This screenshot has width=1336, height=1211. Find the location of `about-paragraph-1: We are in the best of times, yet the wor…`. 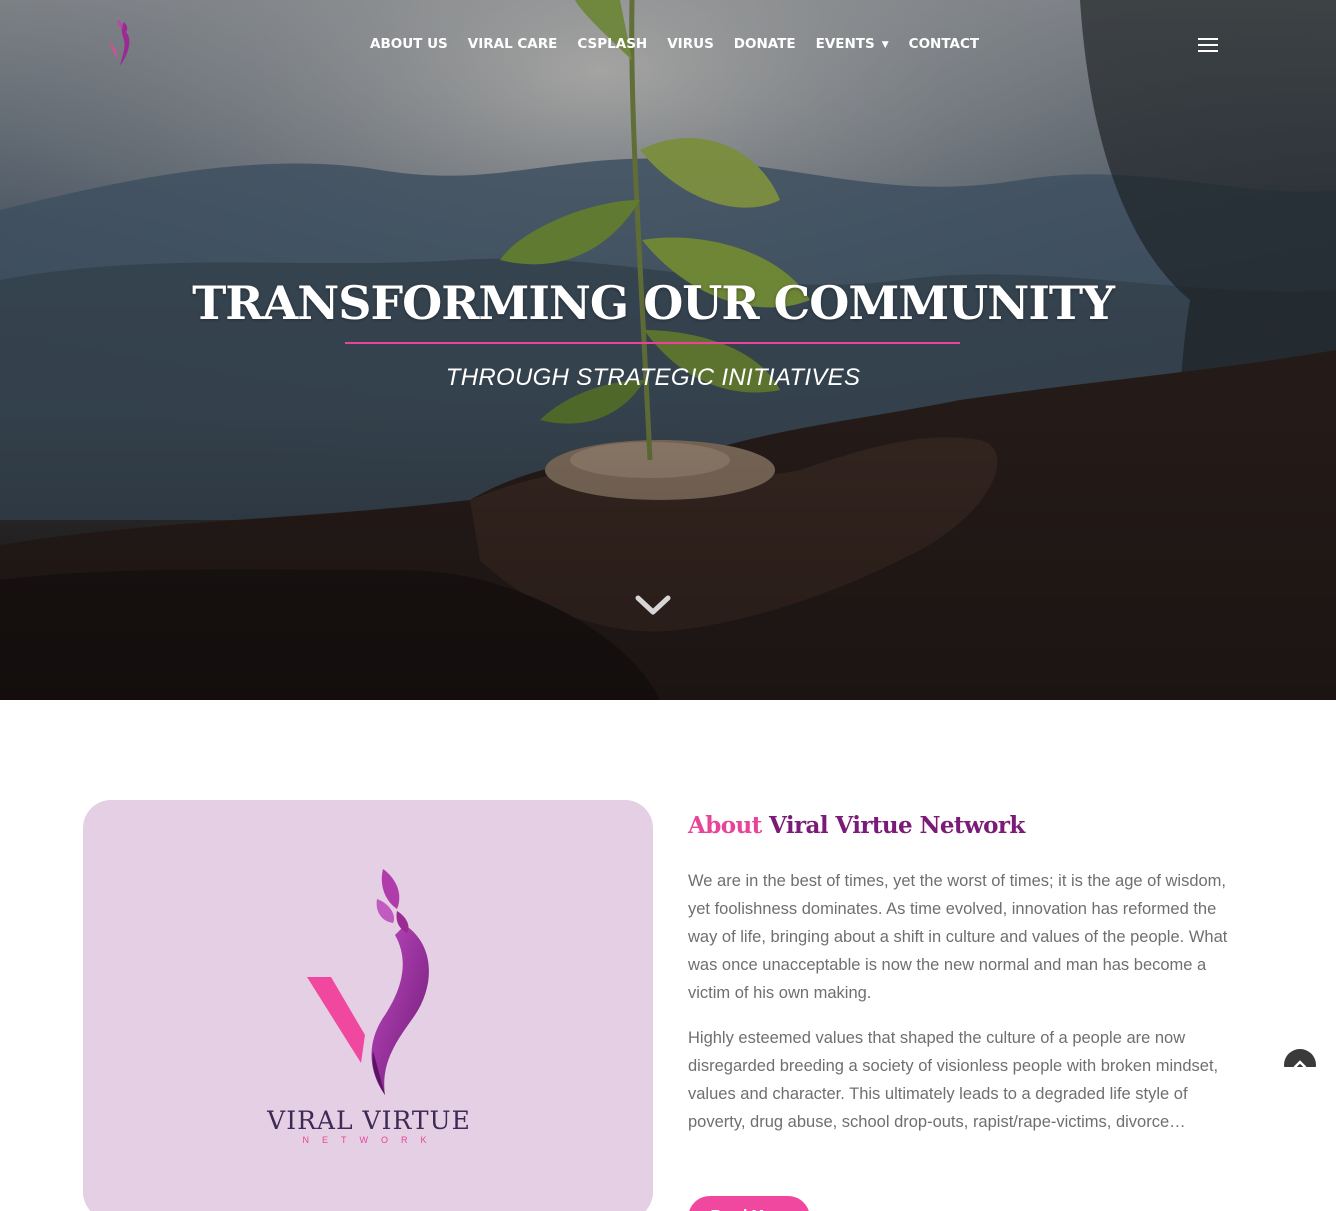

about-paragraph-1: We are in the best of times, yet the wor… is located at coordinates (958, 937).